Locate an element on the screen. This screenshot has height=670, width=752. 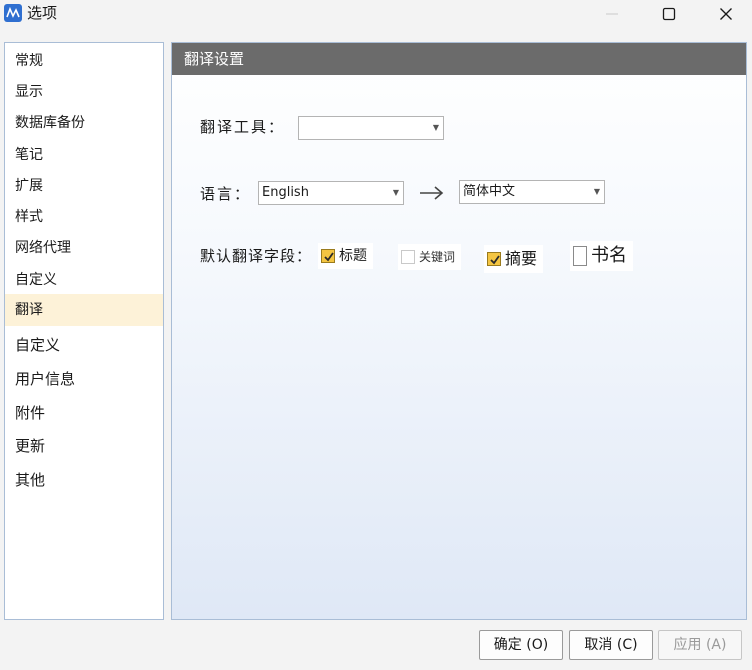
sidebar-item-notes: 笔记 is located at coordinates (84, 155).